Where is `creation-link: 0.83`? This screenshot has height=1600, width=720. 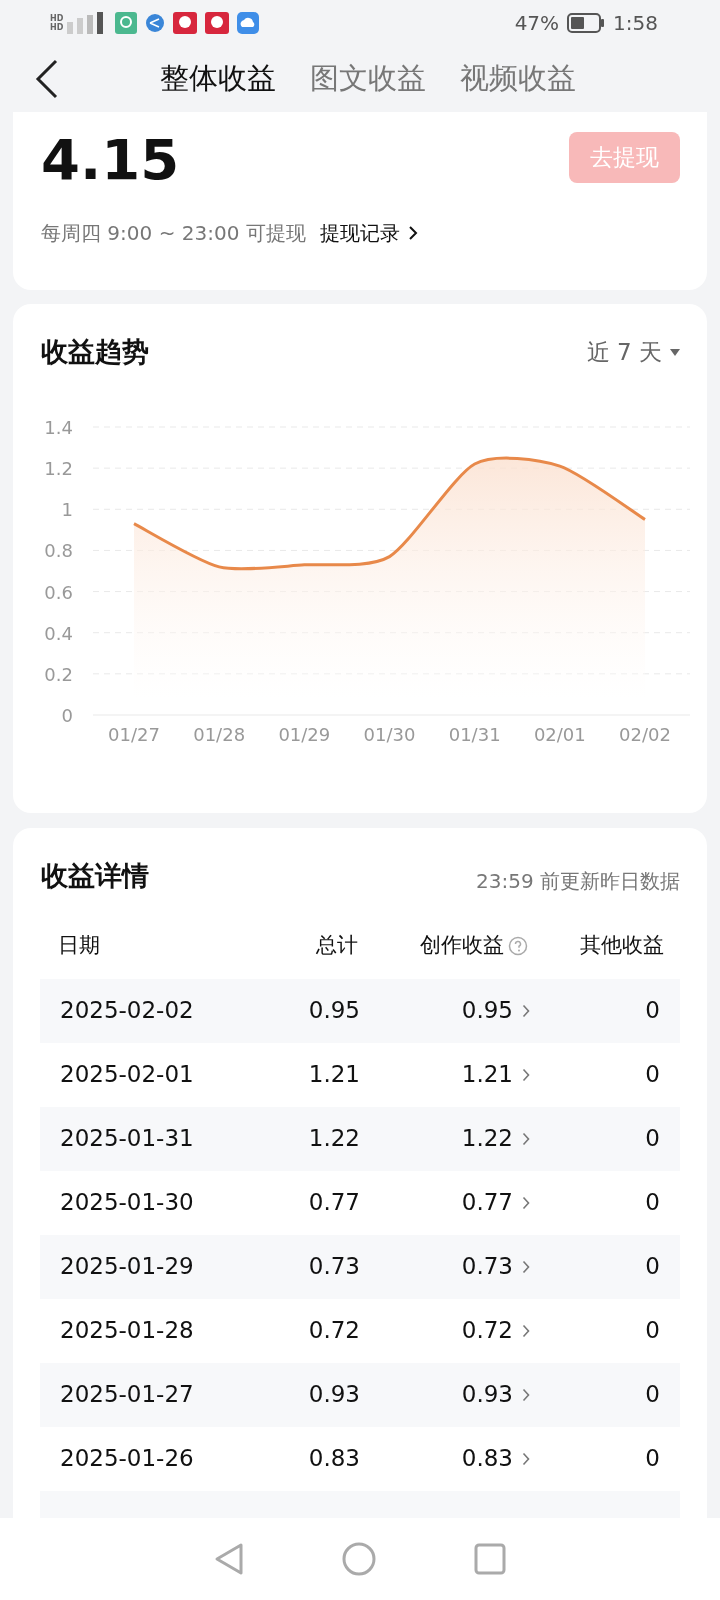 creation-link: 0.83 is located at coordinates (495, 1458).